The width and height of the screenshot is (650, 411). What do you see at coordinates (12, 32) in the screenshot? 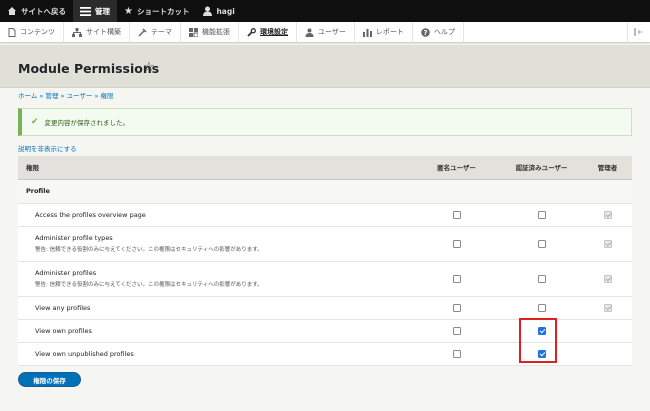
I see `content-icon` at bounding box center [12, 32].